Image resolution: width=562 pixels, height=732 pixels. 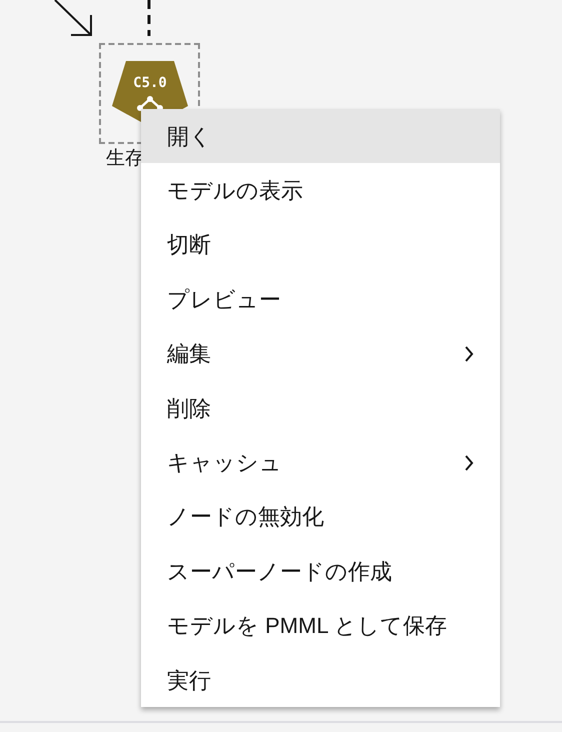 I want to click on node-label: 生存, so click(x=125, y=158).